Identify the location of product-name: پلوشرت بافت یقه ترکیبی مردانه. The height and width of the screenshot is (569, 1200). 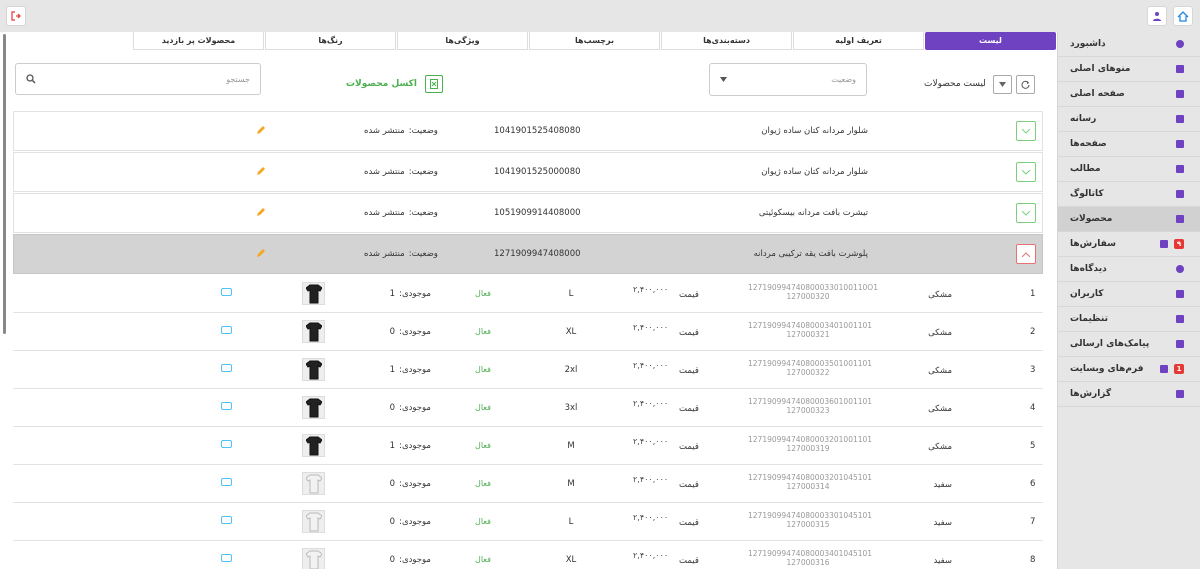
(810, 254).